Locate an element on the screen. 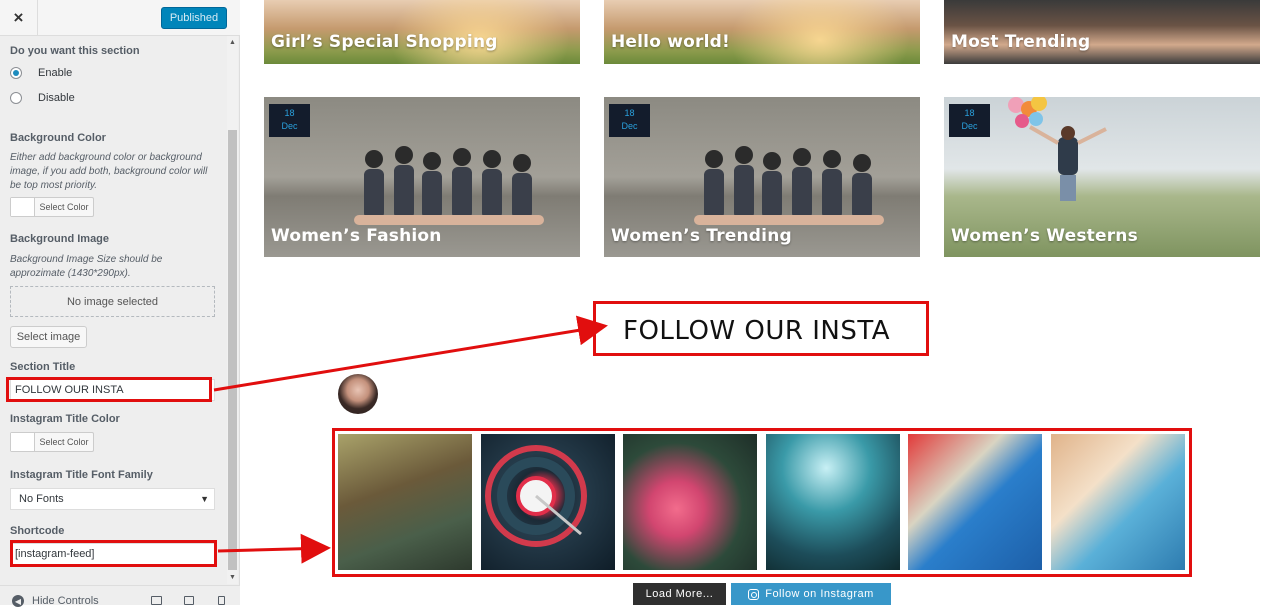 The height and width of the screenshot is (607, 1284). scroll-up-arrow-icon: ▲ is located at coordinates (232, 42).